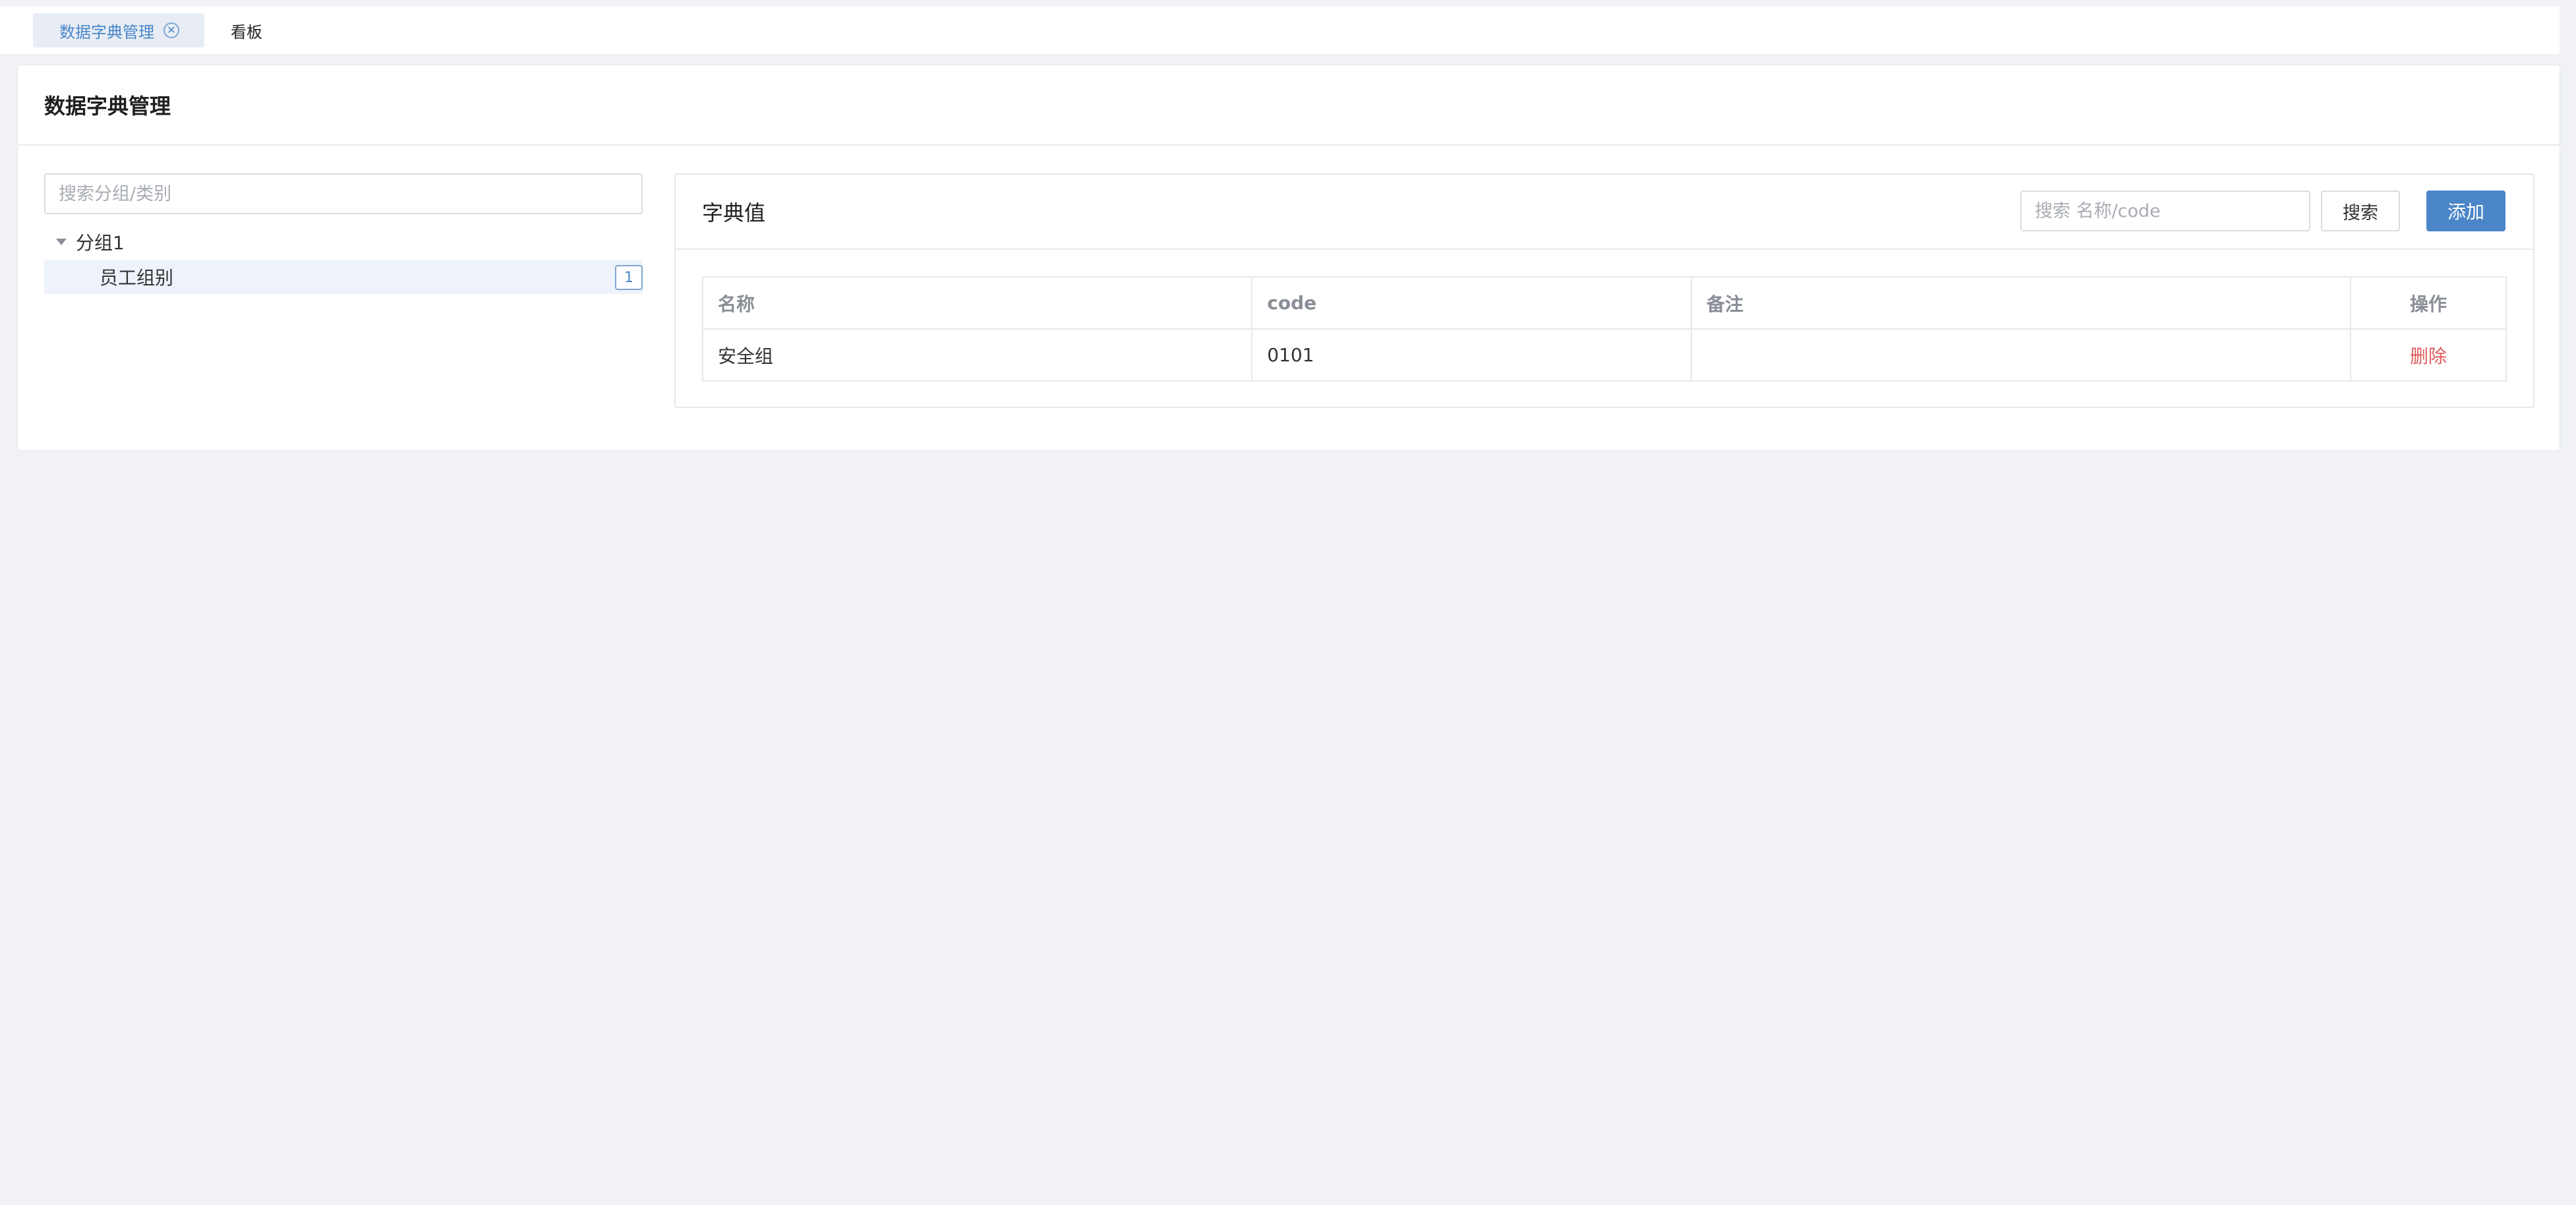 The image size is (2576, 1205). Describe the element at coordinates (629, 277) in the screenshot. I see `count-badge: 1` at that location.